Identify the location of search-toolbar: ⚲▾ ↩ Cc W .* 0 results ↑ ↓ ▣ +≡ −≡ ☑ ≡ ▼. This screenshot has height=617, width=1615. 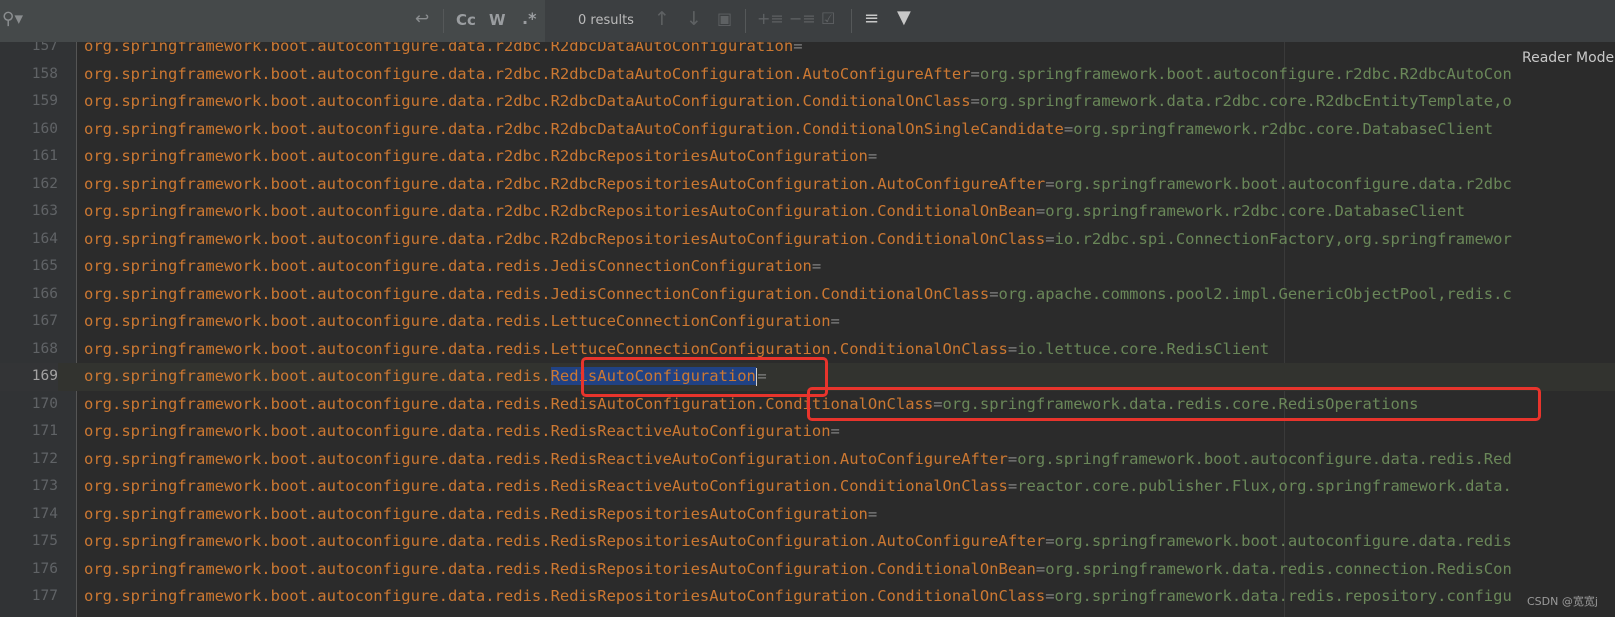
(807, 21).